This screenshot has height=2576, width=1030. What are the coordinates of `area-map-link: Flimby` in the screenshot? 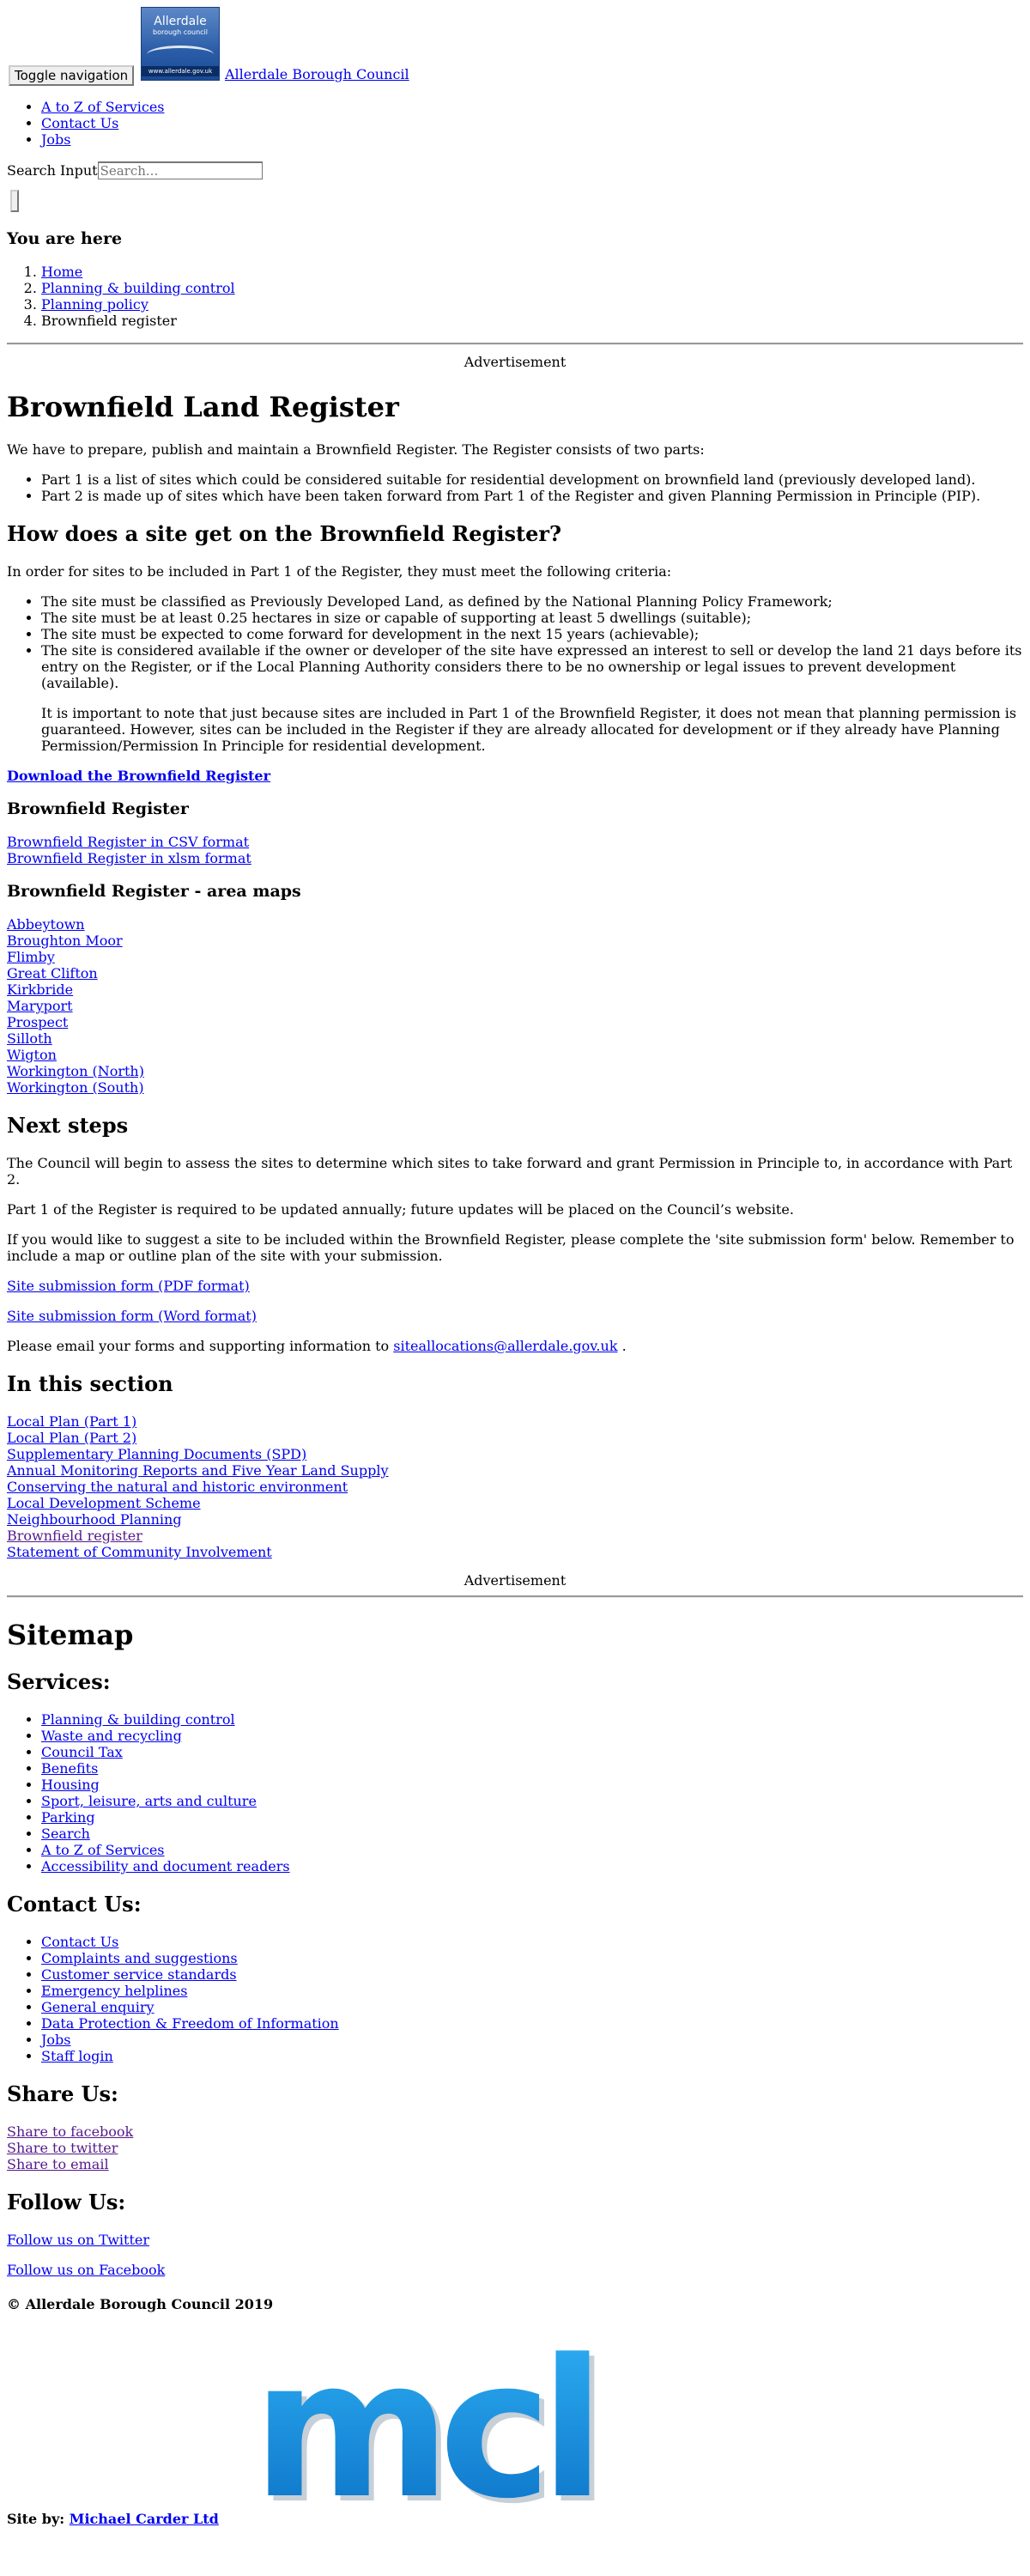 It's located at (31, 957).